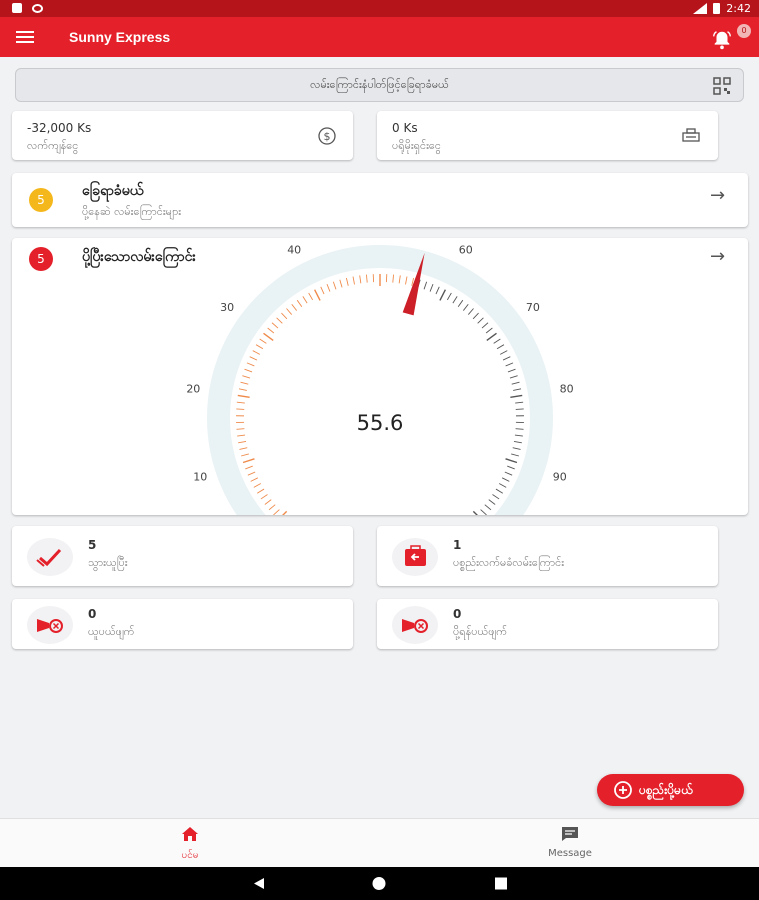 Image resolution: width=759 pixels, height=900 pixels. I want to click on bell-icon, so click(722, 40).